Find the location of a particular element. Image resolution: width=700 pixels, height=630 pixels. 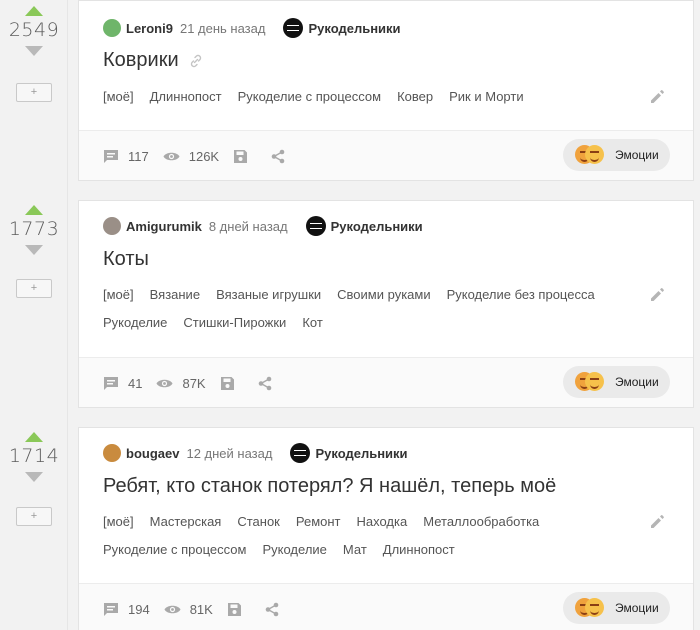

rating: 1714 is located at coordinates (34, 456).